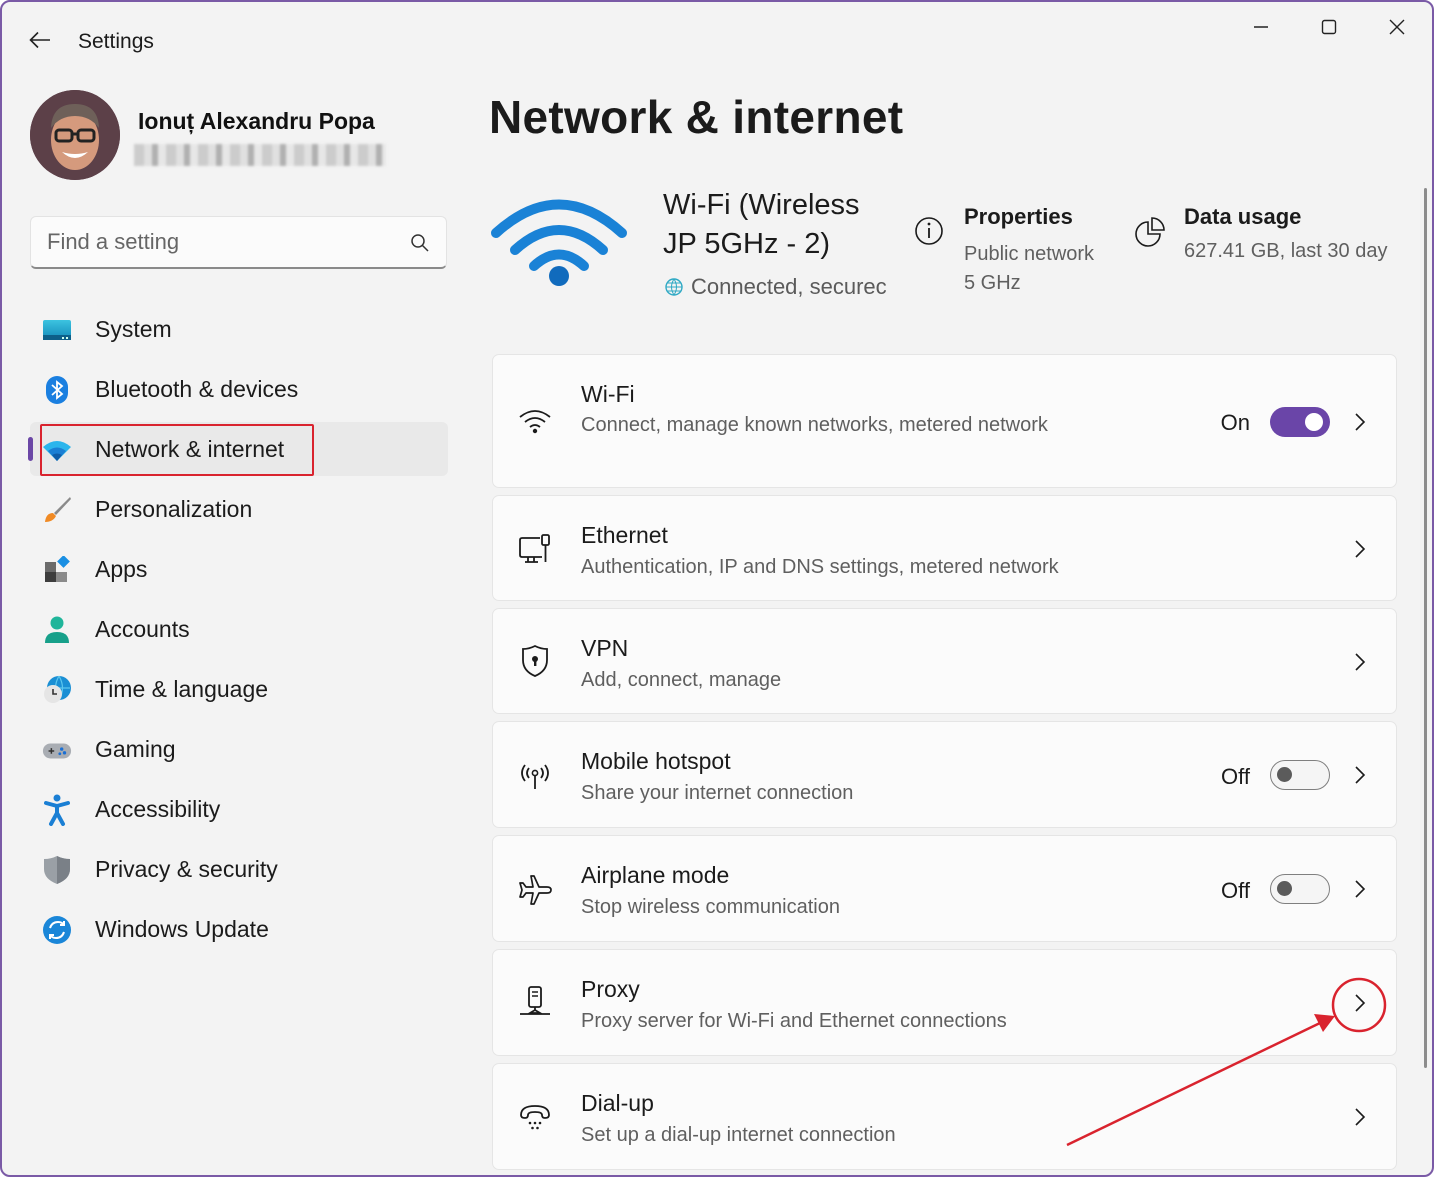  What do you see at coordinates (135, 748) in the screenshot?
I see `sidebar-item-label: Gaming` at bounding box center [135, 748].